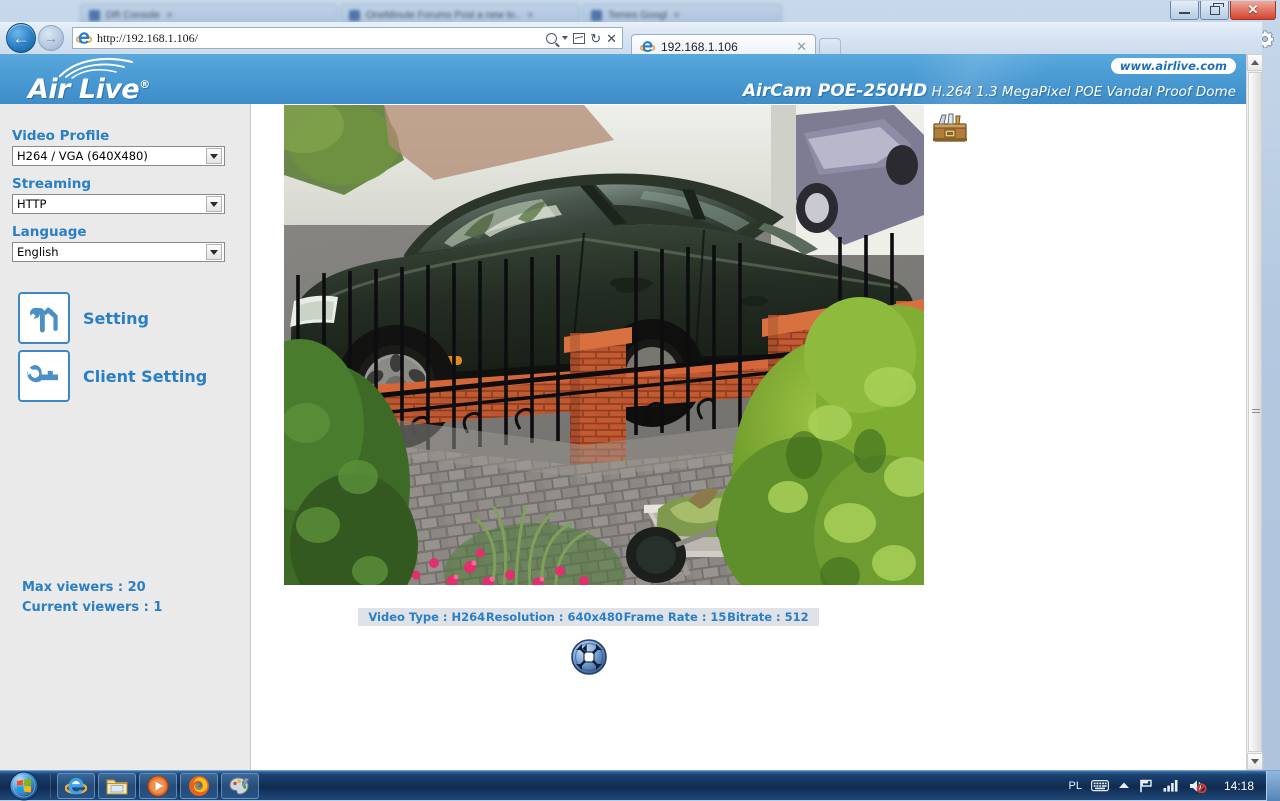  What do you see at coordinates (116, 318) in the screenshot?
I see `setting-button-label: Setting` at bounding box center [116, 318].